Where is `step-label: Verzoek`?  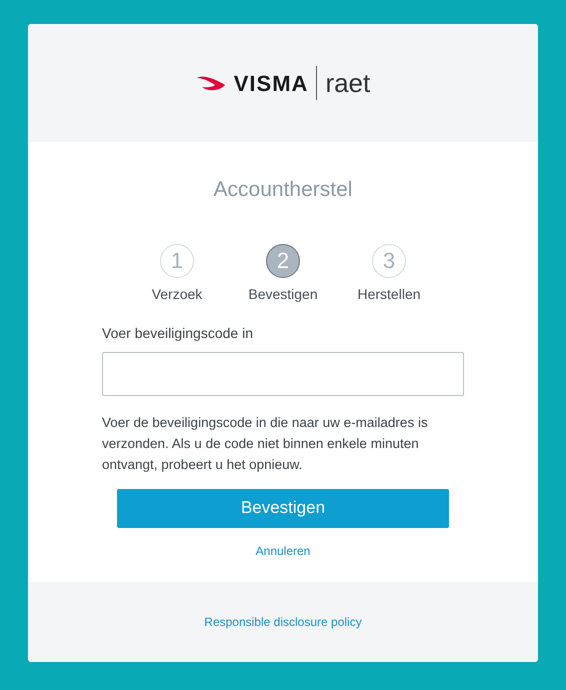 step-label: Verzoek is located at coordinates (177, 294).